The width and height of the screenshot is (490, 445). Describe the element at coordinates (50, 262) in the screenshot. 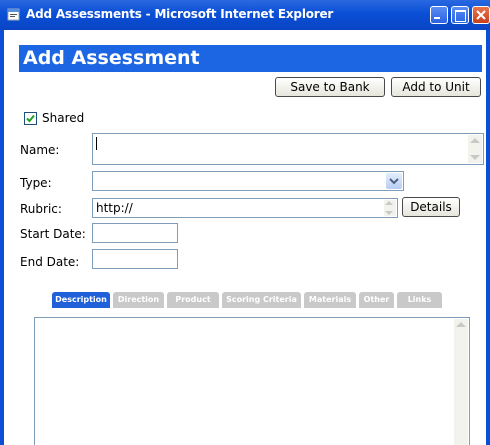

I see `end-date-label: End Date:` at that location.